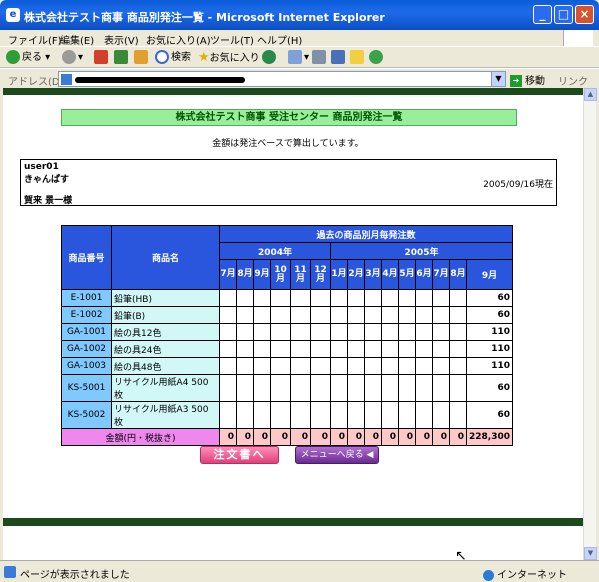 Image resolution: width=599 pixels, height=582 pixels. I want to click on table-row: KS-5002 リサイクル用紙A3 500枚 60, so click(287, 415).